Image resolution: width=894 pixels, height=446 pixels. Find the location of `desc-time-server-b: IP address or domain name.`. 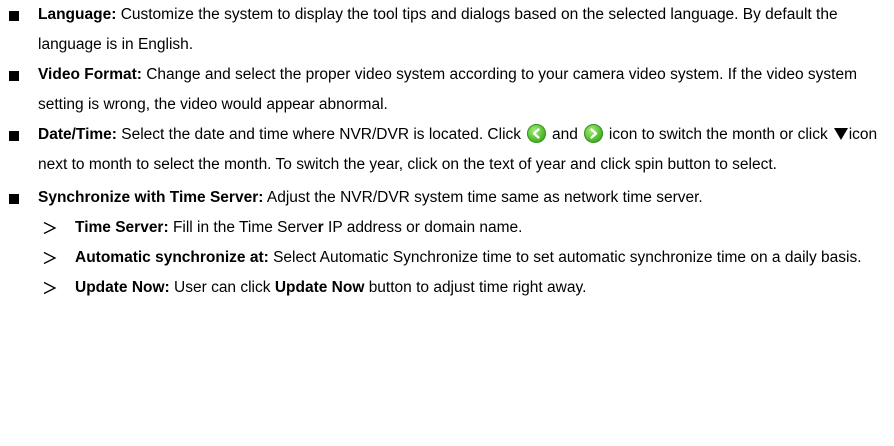

desc-time-server-b: IP address or domain name. is located at coordinates (423, 227).